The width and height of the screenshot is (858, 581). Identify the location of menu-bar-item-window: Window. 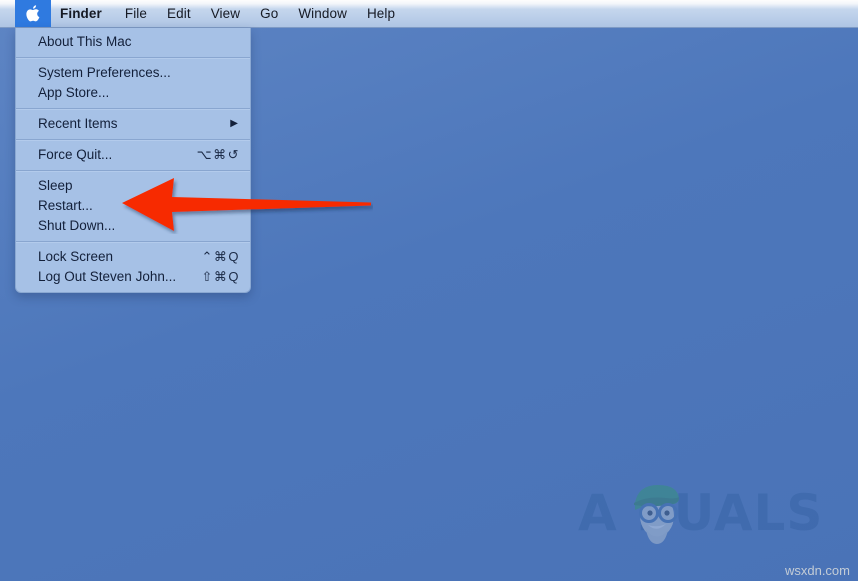
(322, 13).